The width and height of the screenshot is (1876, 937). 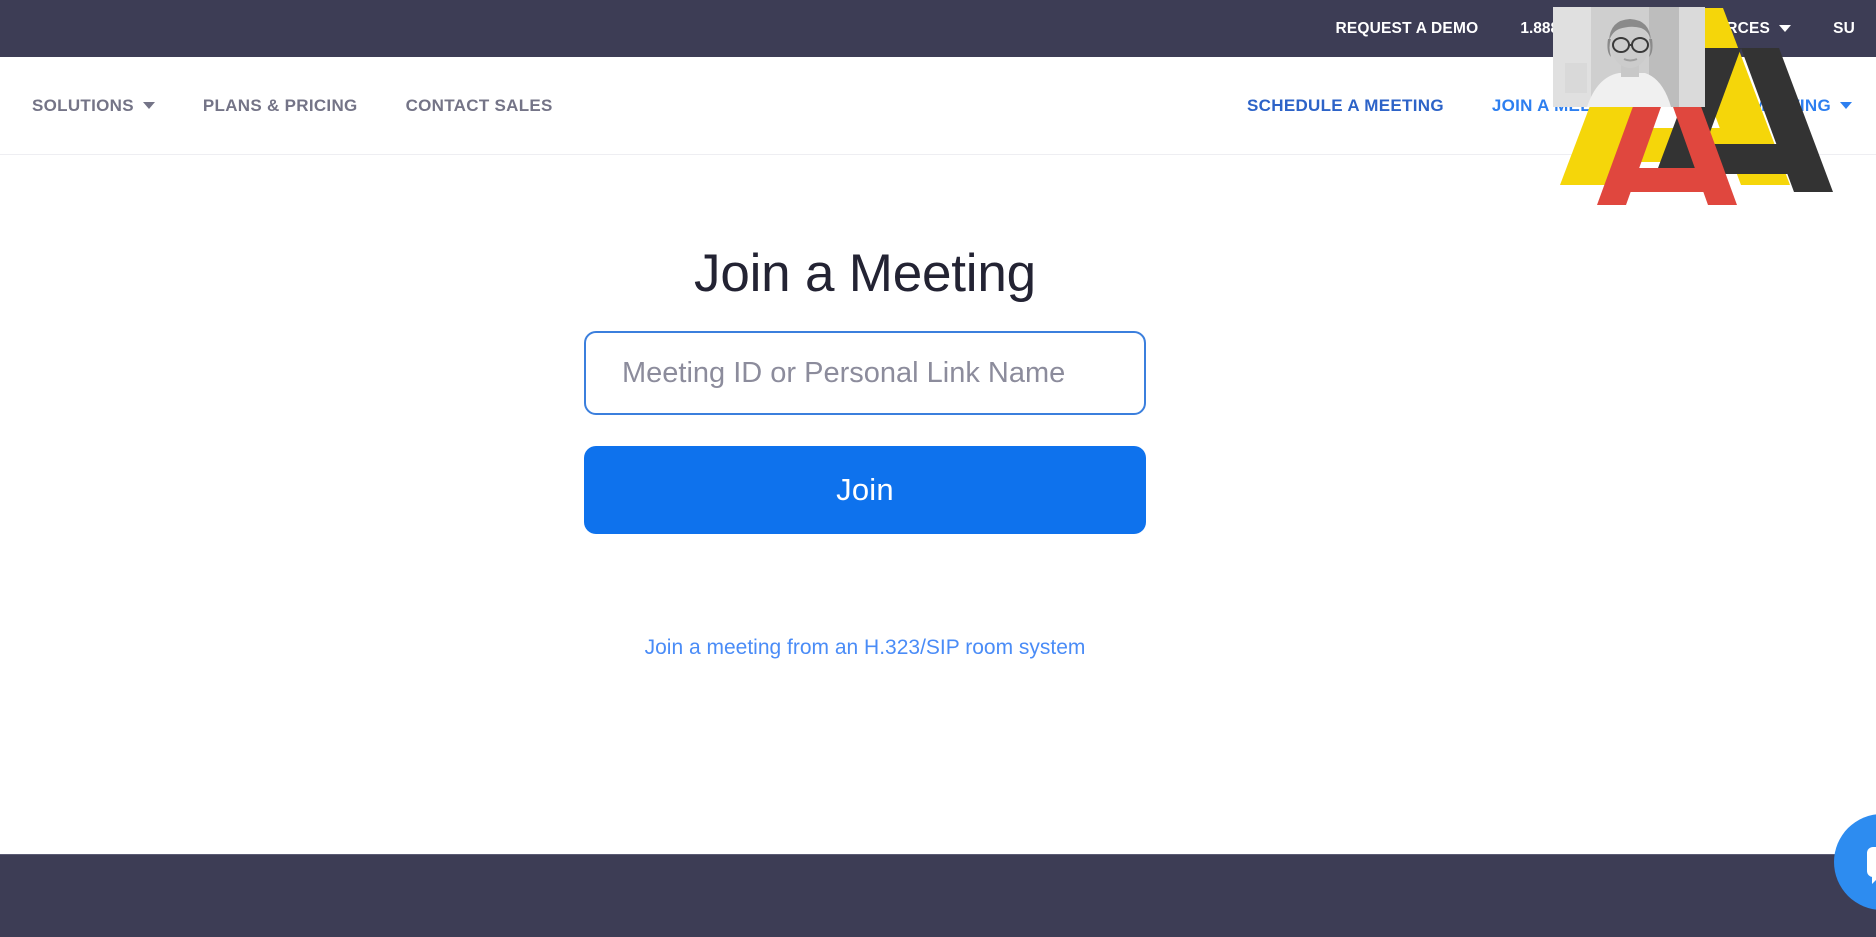 I want to click on join-button: Join, so click(x=865, y=490).